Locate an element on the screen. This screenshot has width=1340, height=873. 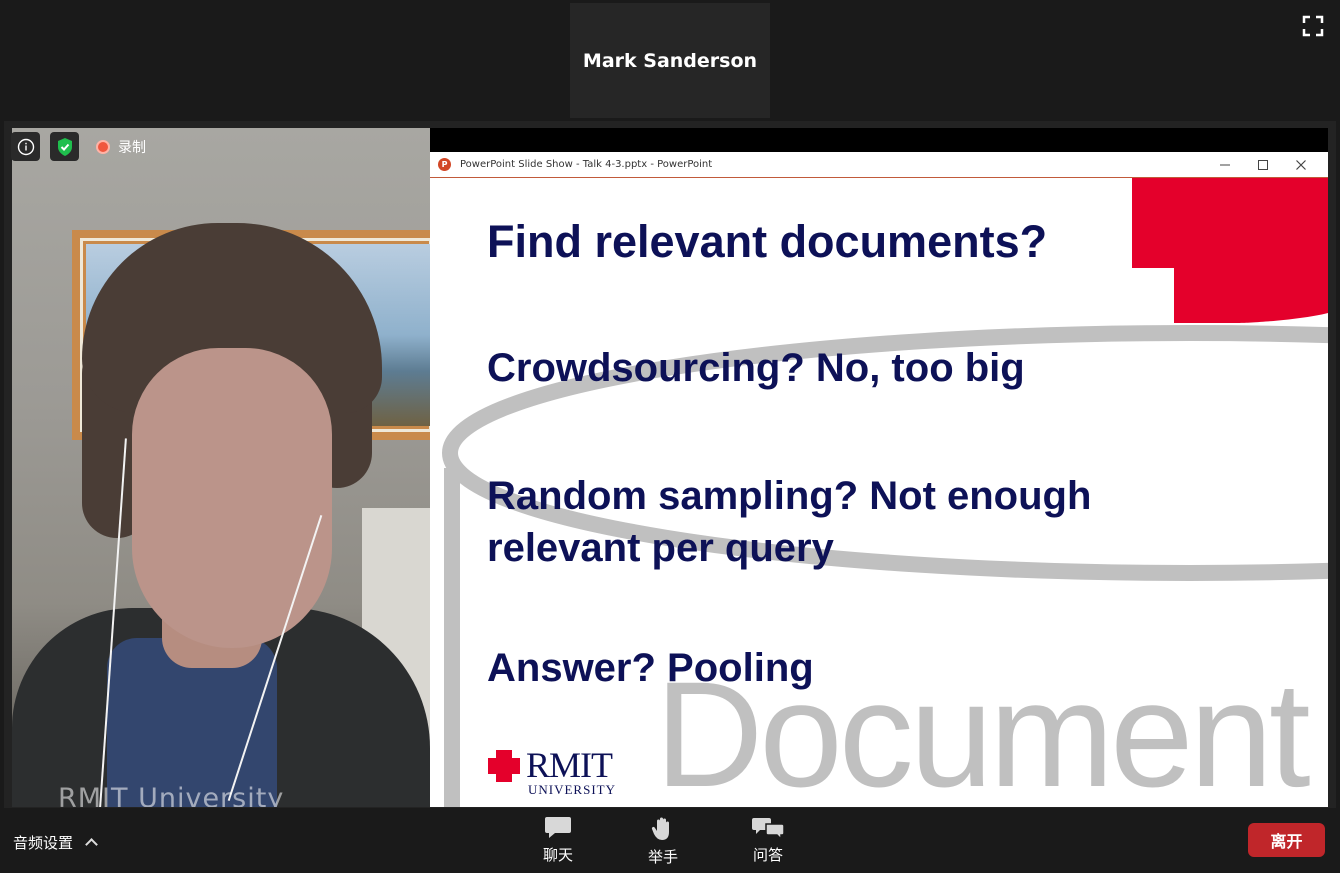
audio-settings-button: 音频设置 is located at coordinates (55, 842).